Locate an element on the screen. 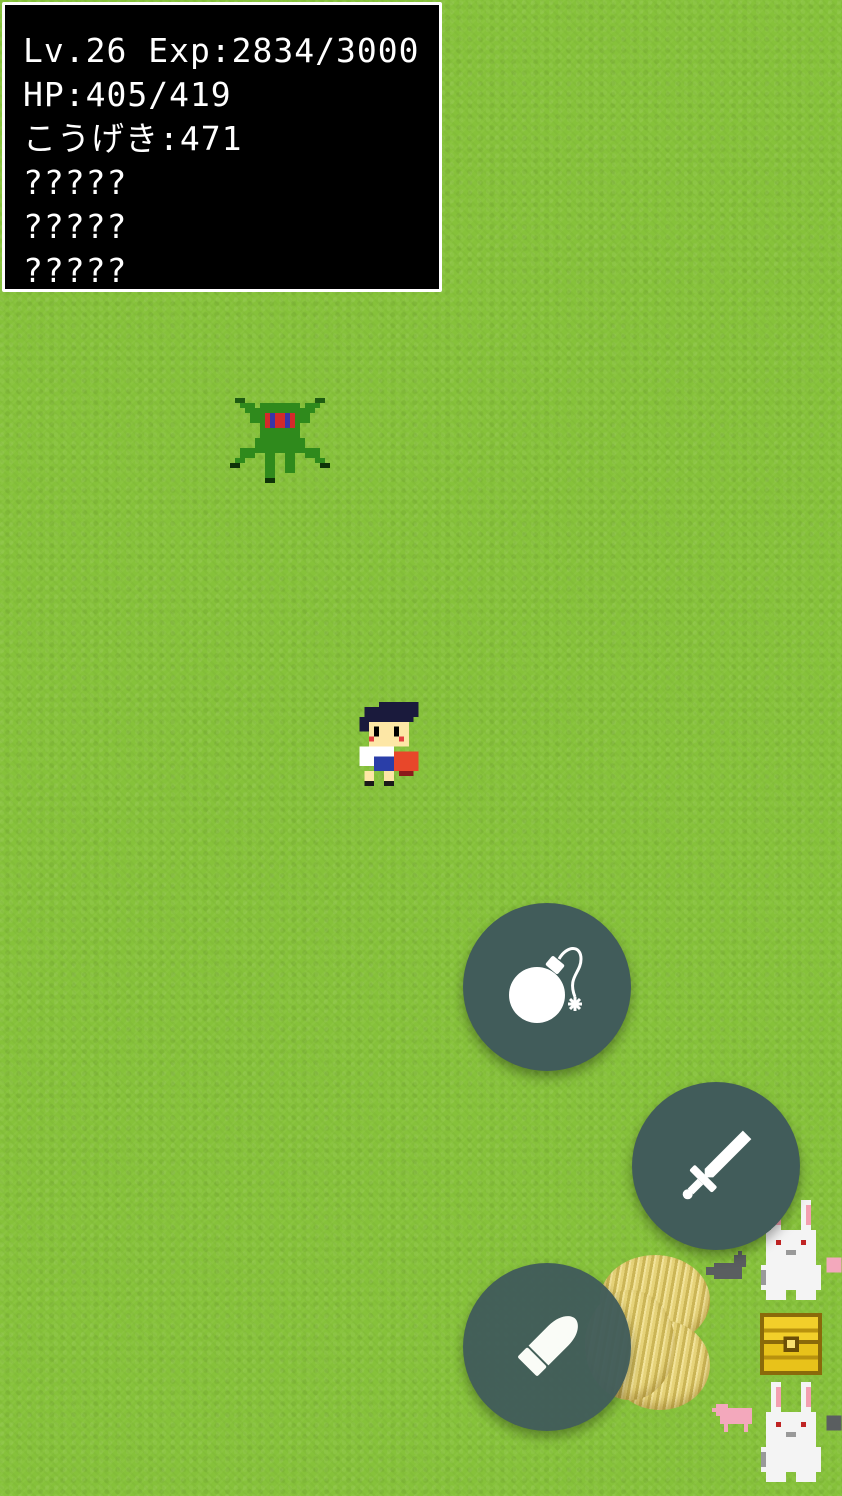  attack-text: こうげき:471 is located at coordinates (133, 138).